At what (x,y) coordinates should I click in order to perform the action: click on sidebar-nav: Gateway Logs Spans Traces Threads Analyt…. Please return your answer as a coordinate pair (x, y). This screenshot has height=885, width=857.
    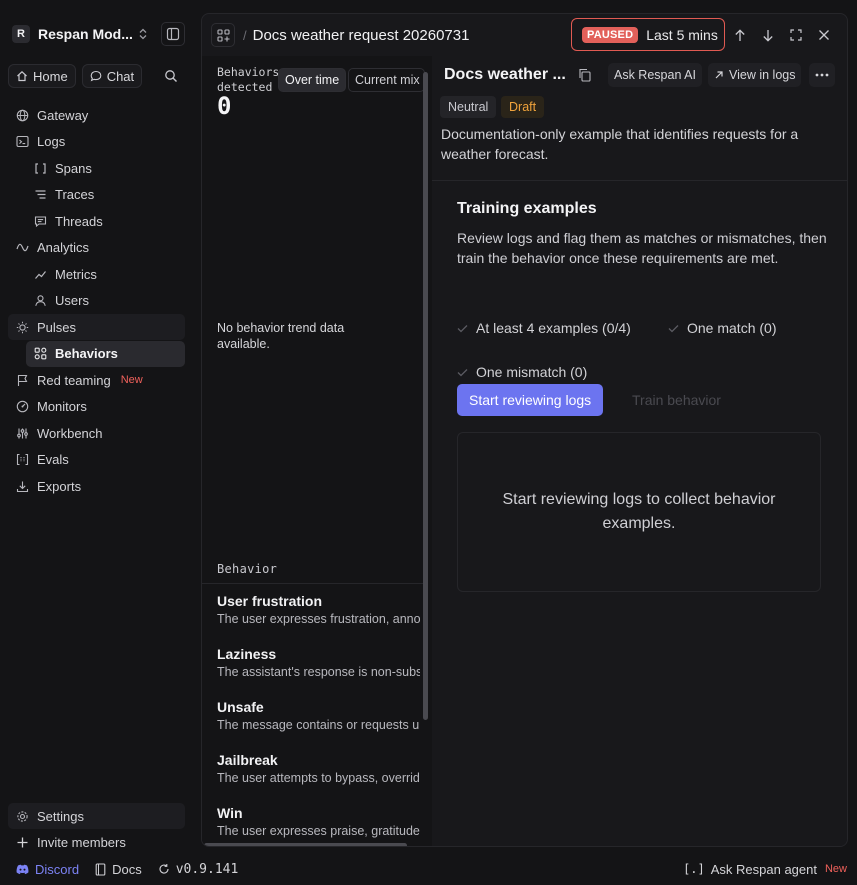
    Looking at the image, I should click on (96, 301).